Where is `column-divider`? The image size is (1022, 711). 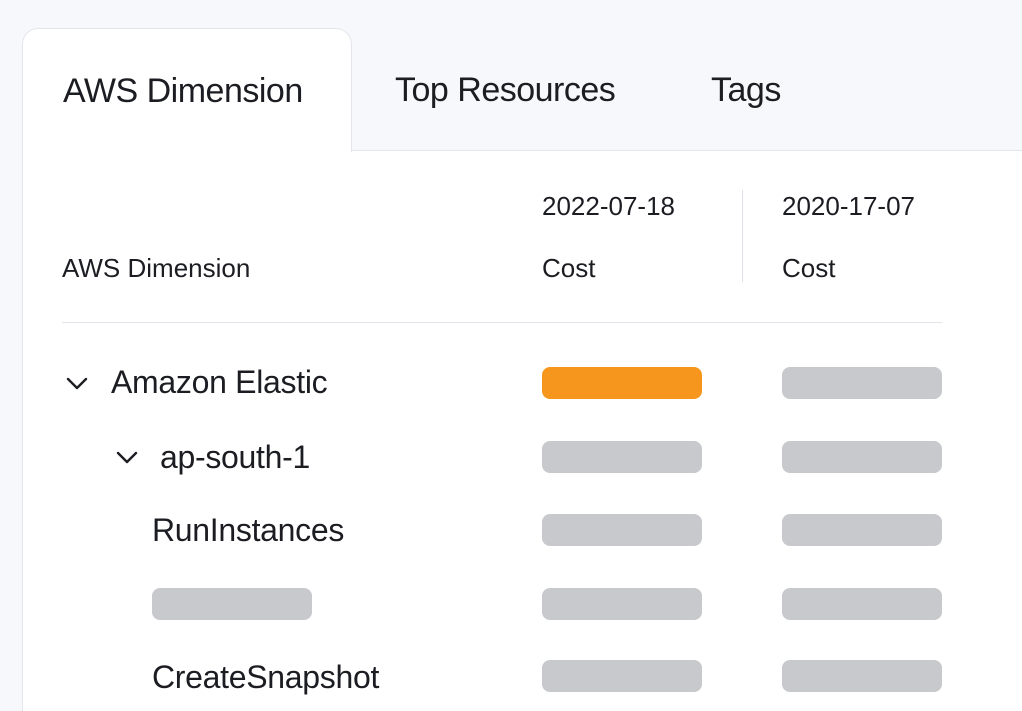 column-divider is located at coordinates (742, 236).